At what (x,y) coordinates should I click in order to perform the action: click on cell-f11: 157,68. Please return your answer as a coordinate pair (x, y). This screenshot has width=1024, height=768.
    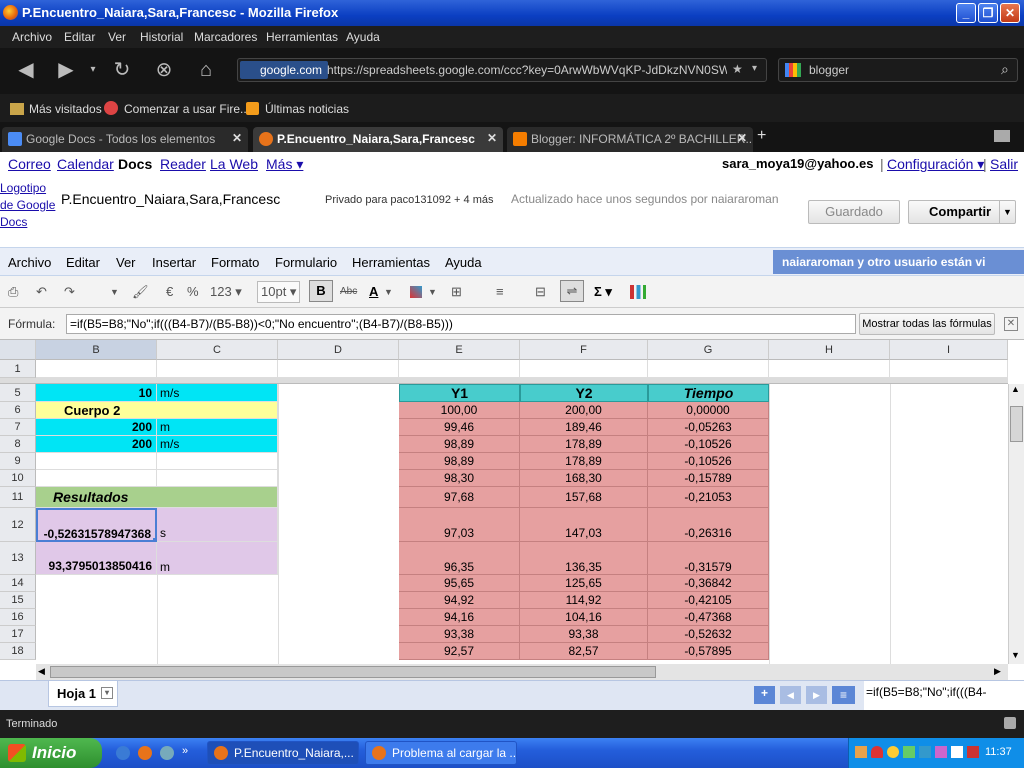
    Looking at the image, I should click on (584, 497).